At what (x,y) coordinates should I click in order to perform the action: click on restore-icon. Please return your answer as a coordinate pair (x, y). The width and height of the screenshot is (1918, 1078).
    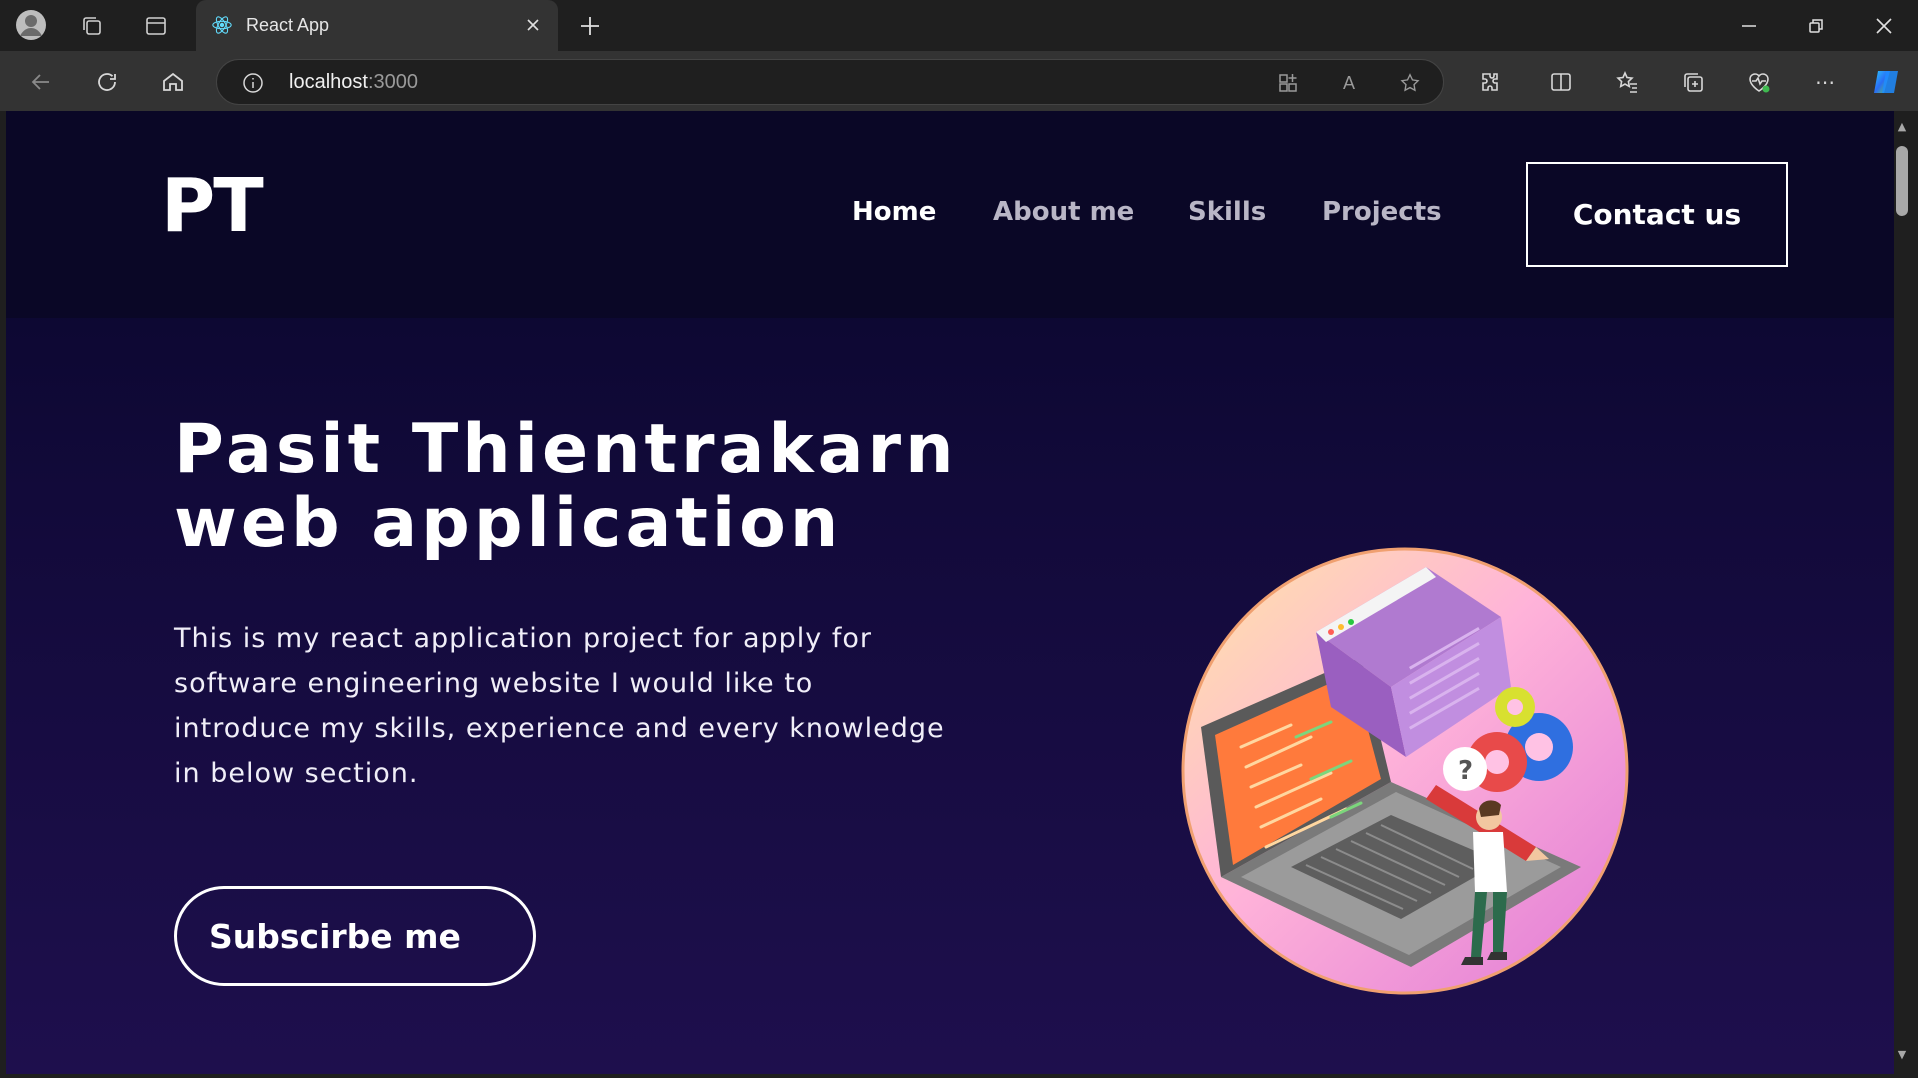
    Looking at the image, I should click on (1816, 26).